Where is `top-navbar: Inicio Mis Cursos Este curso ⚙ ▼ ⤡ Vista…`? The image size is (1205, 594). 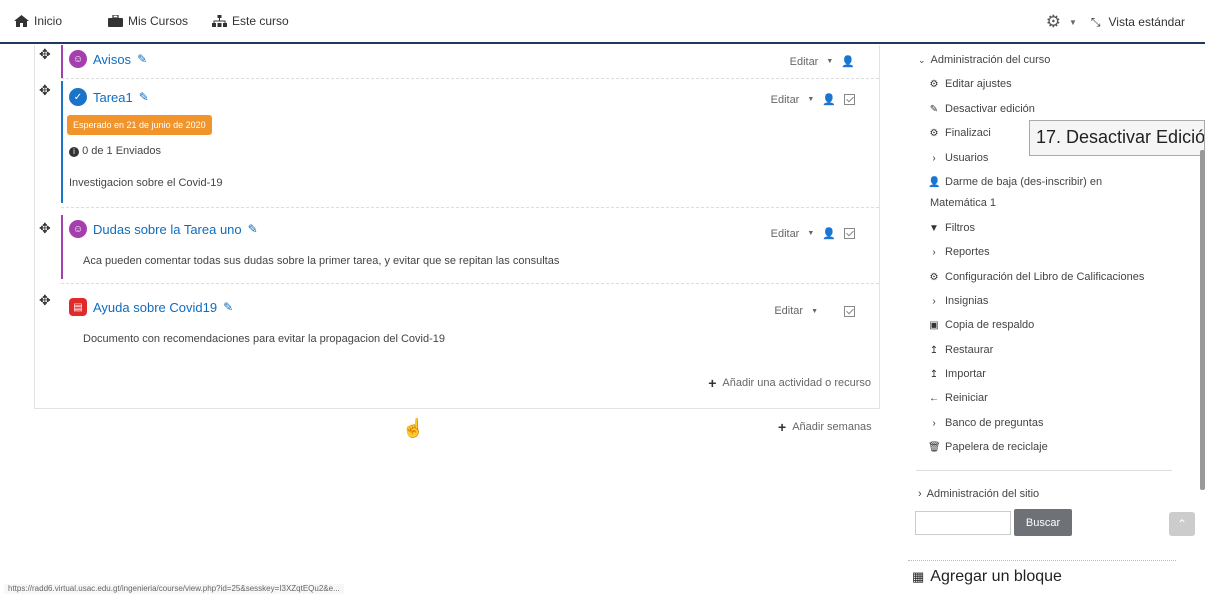 top-navbar: Inicio Mis Cursos Este curso ⚙ ▼ ⤡ Vista… is located at coordinates (602, 22).